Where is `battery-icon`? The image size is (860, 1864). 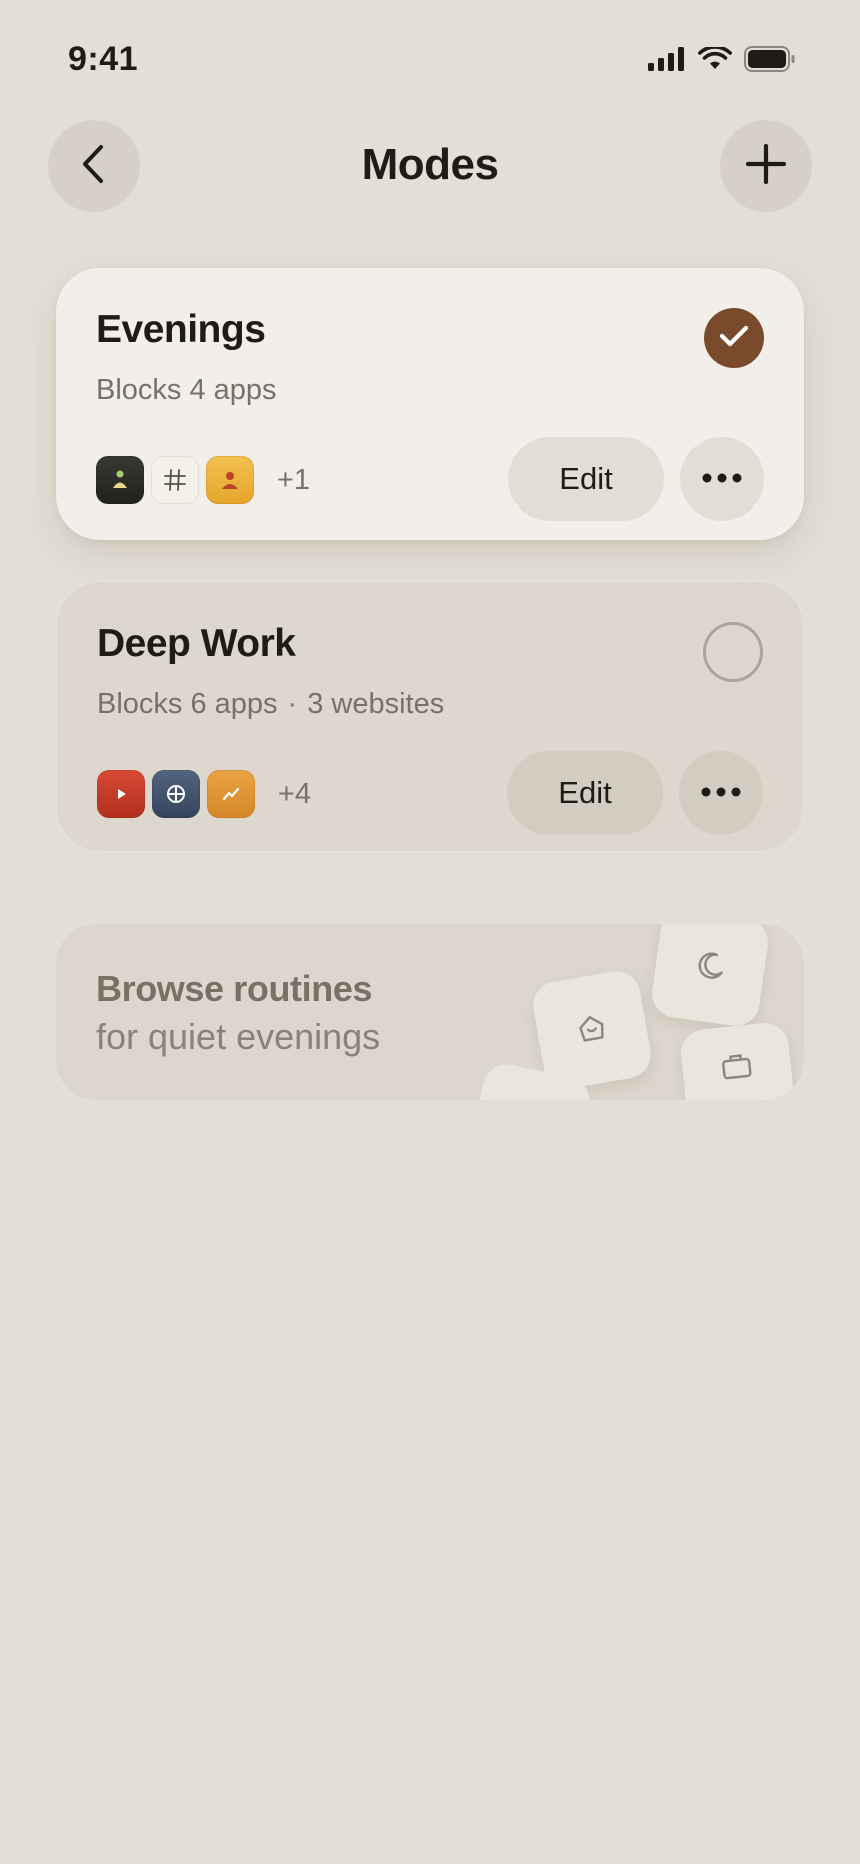
battery-icon is located at coordinates (770, 61).